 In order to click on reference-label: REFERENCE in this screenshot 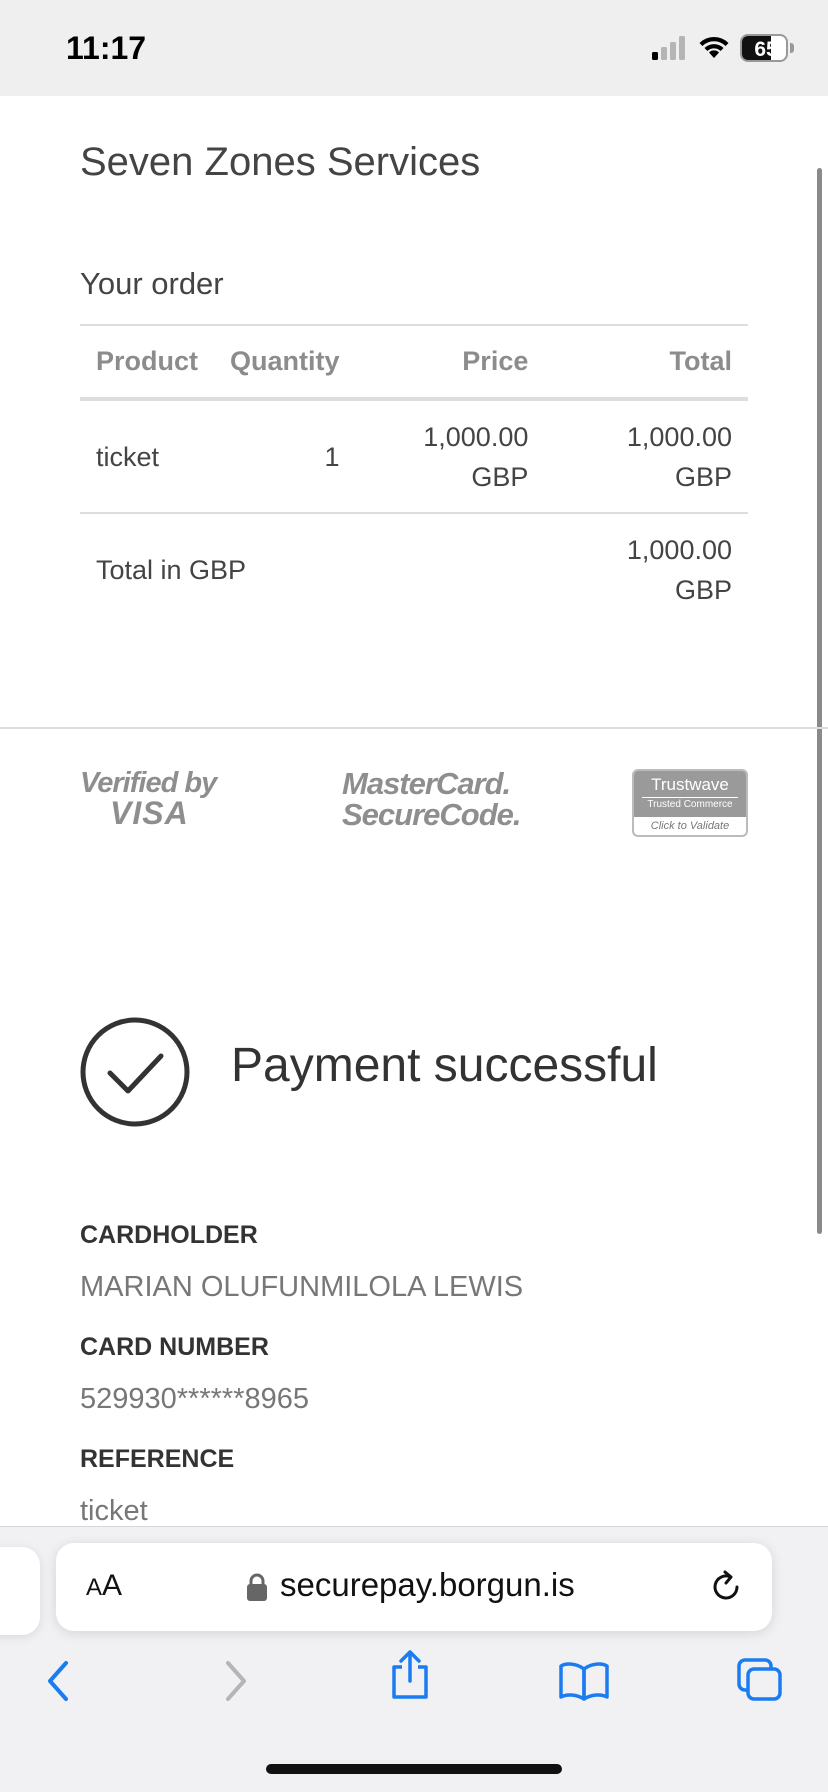, I will do `click(157, 1459)`.